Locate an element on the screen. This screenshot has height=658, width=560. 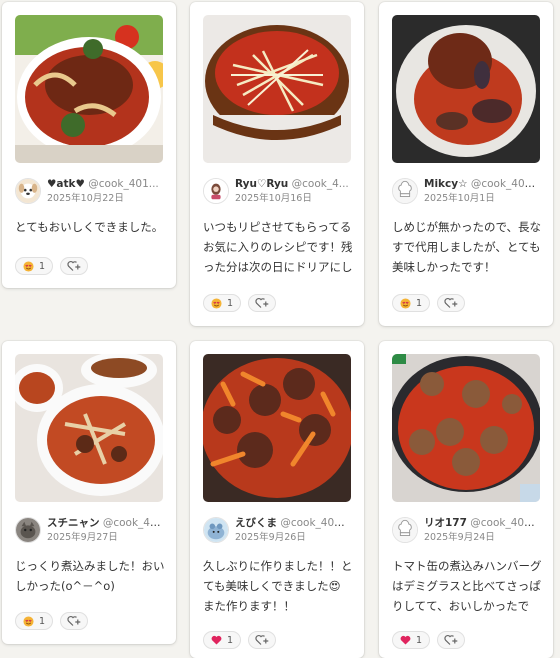
comment-text: トマト缶の煮込みハンバーグはデミグラスと比べてさっぱりしてて、おいしかったです。 is located at coordinates (467, 586).